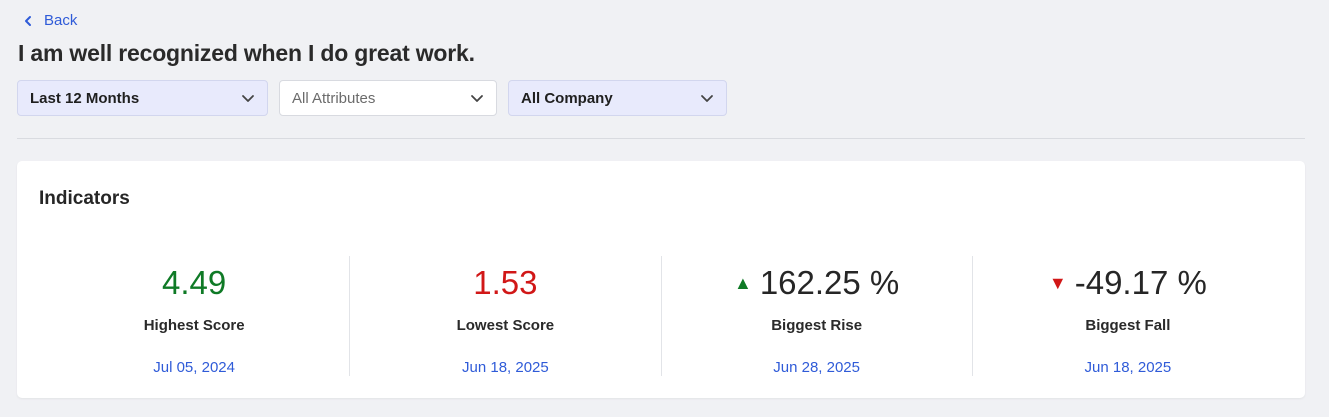  I want to click on metric-value-text: 4.49, so click(194, 282).